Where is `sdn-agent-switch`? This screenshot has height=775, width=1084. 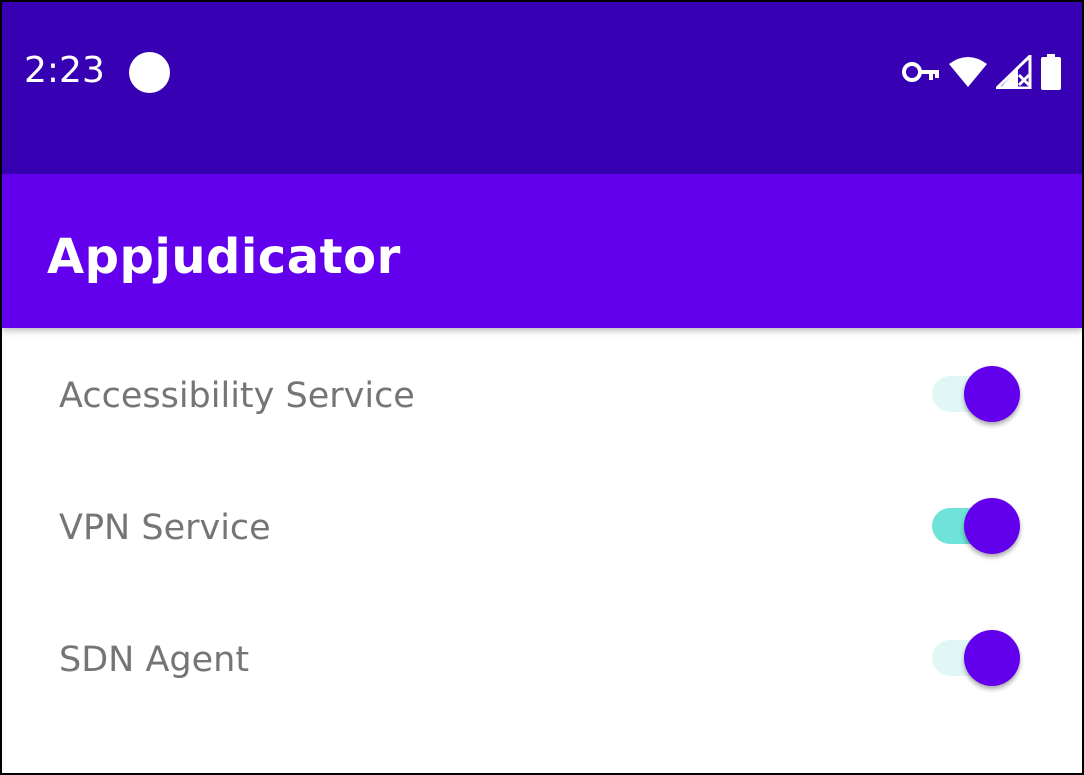 sdn-agent-switch is located at coordinates (976, 658).